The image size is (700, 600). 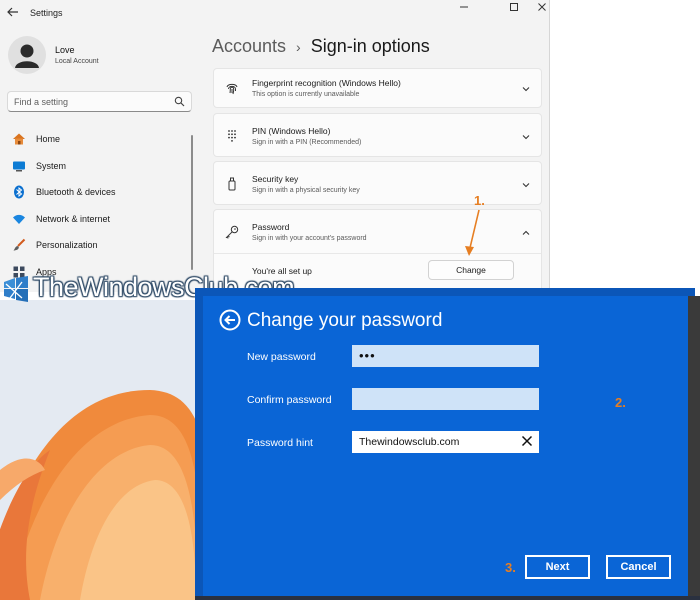 What do you see at coordinates (638, 567) in the screenshot?
I see `cancel-button: Cancel` at bounding box center [638, 567].